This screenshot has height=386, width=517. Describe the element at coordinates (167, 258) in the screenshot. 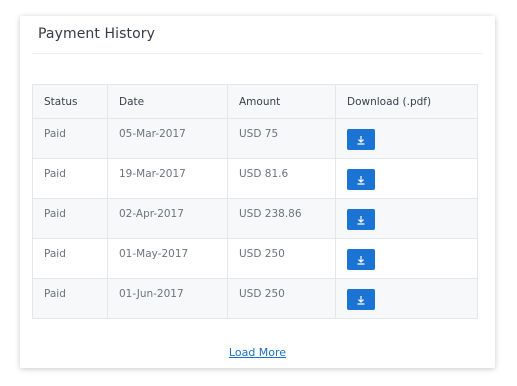

I see `date-cell: 01-May-2017` at that location.